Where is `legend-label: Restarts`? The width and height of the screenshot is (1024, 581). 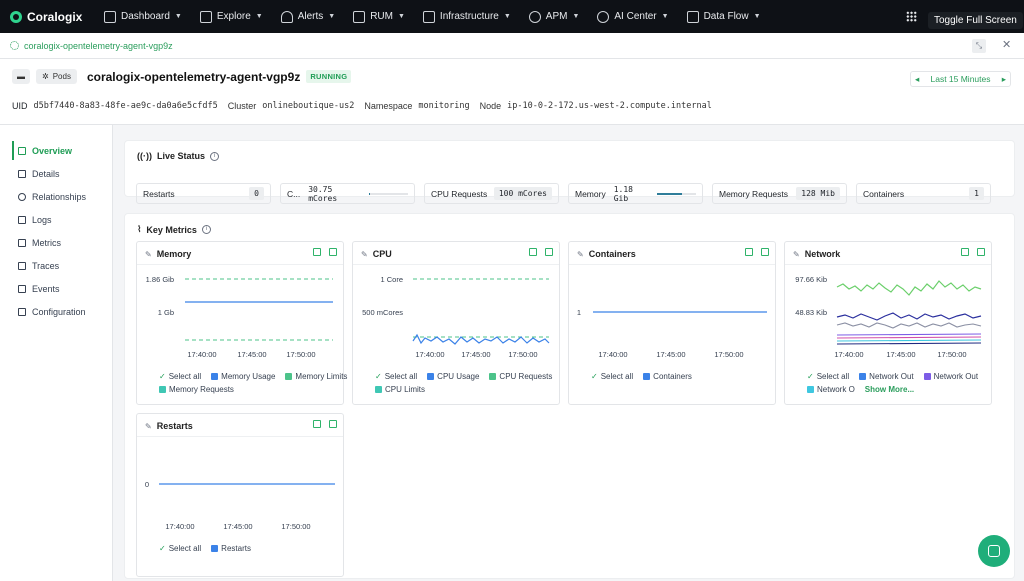
legend-label: Restarts is located at coordinates (236, 548).